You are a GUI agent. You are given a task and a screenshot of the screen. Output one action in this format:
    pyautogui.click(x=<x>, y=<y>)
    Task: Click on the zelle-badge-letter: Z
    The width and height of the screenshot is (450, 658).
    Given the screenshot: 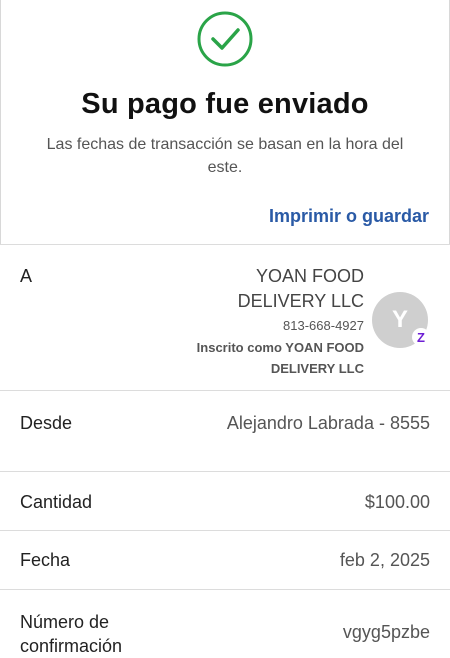 What is the action you would take?
    pyautogui.click(x=421, y=337)
    